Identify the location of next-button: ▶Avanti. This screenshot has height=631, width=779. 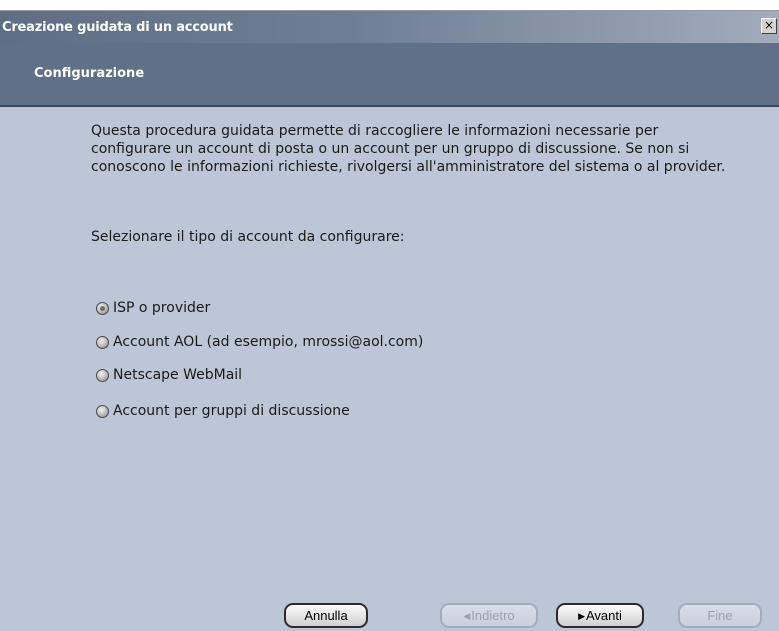
(600, 615).